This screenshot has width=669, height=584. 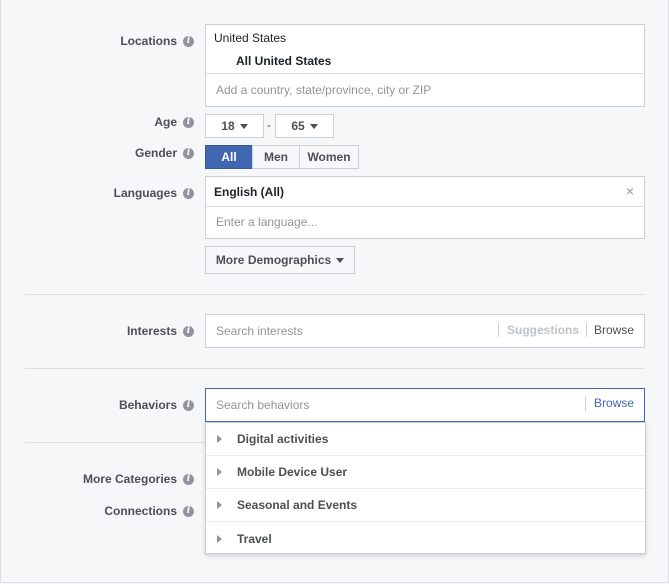 I want to click on interests-box: Search interests Suggestions Browse, so click(x=425, y=331).